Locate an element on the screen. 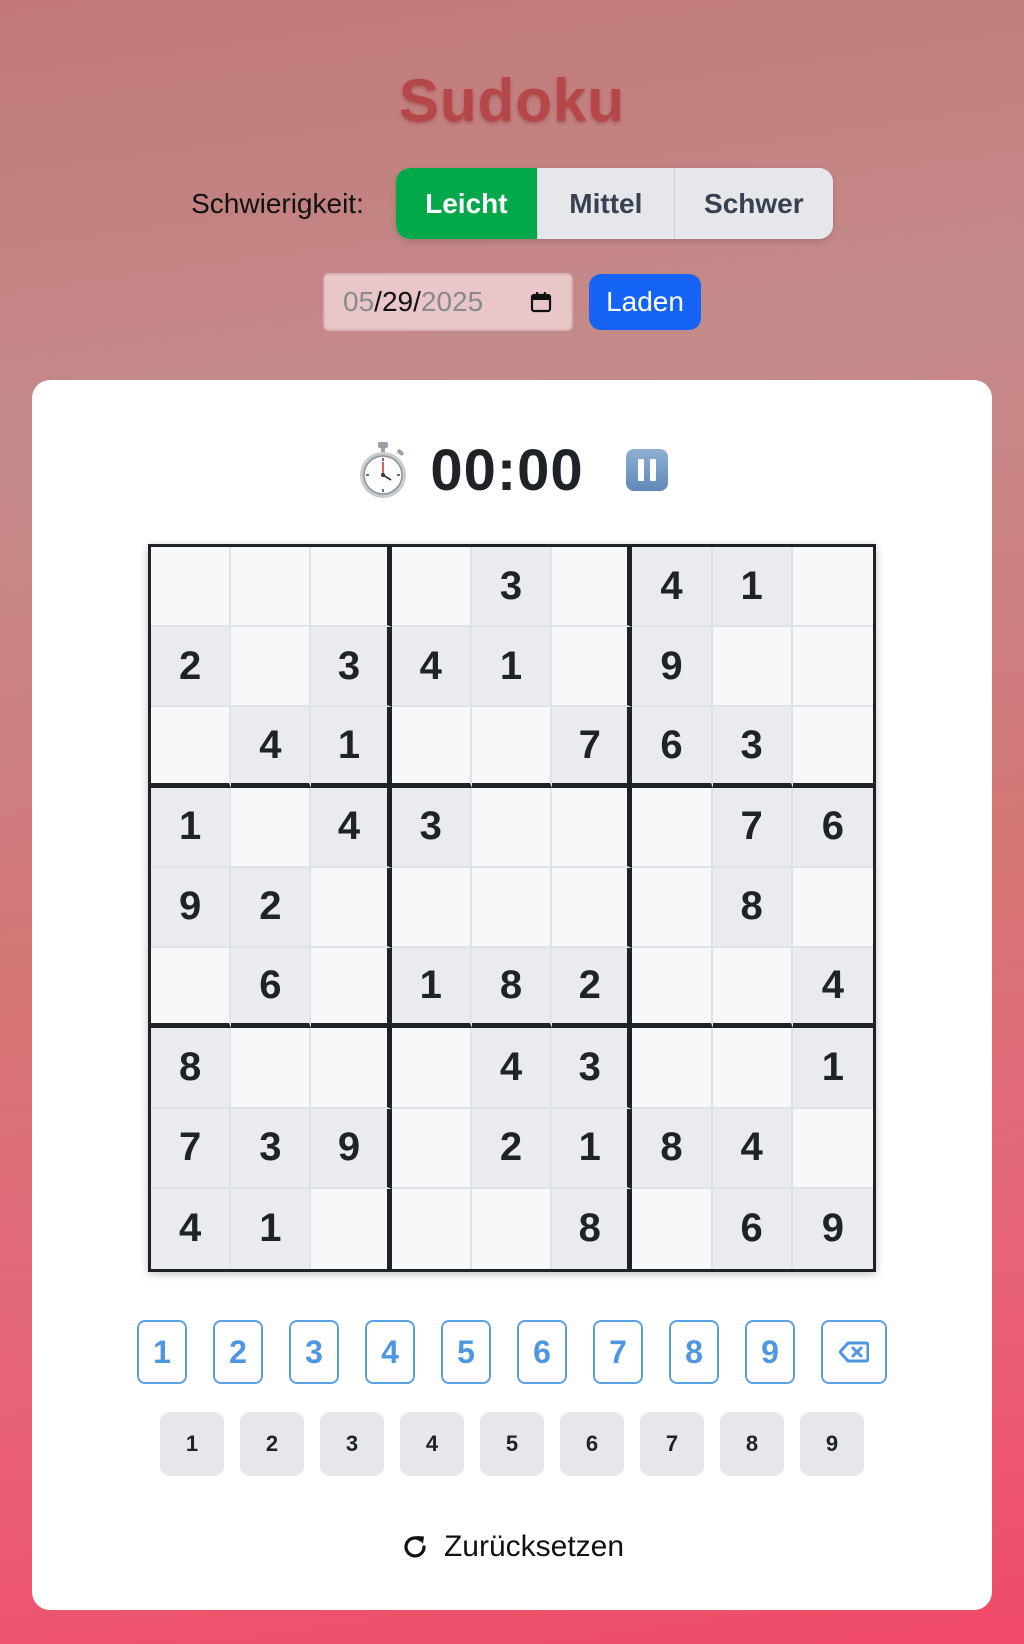  number-button-3: 3 is located at coordinates (314, 1352).